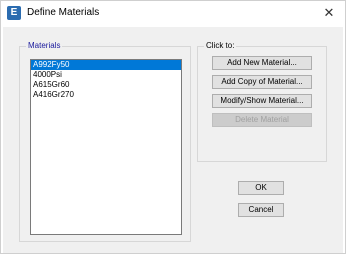  What do you see at coordinates (106, 95) in the screenshot?
I see `material-list-item: A416Gr270` at bounding box center [106, 95].